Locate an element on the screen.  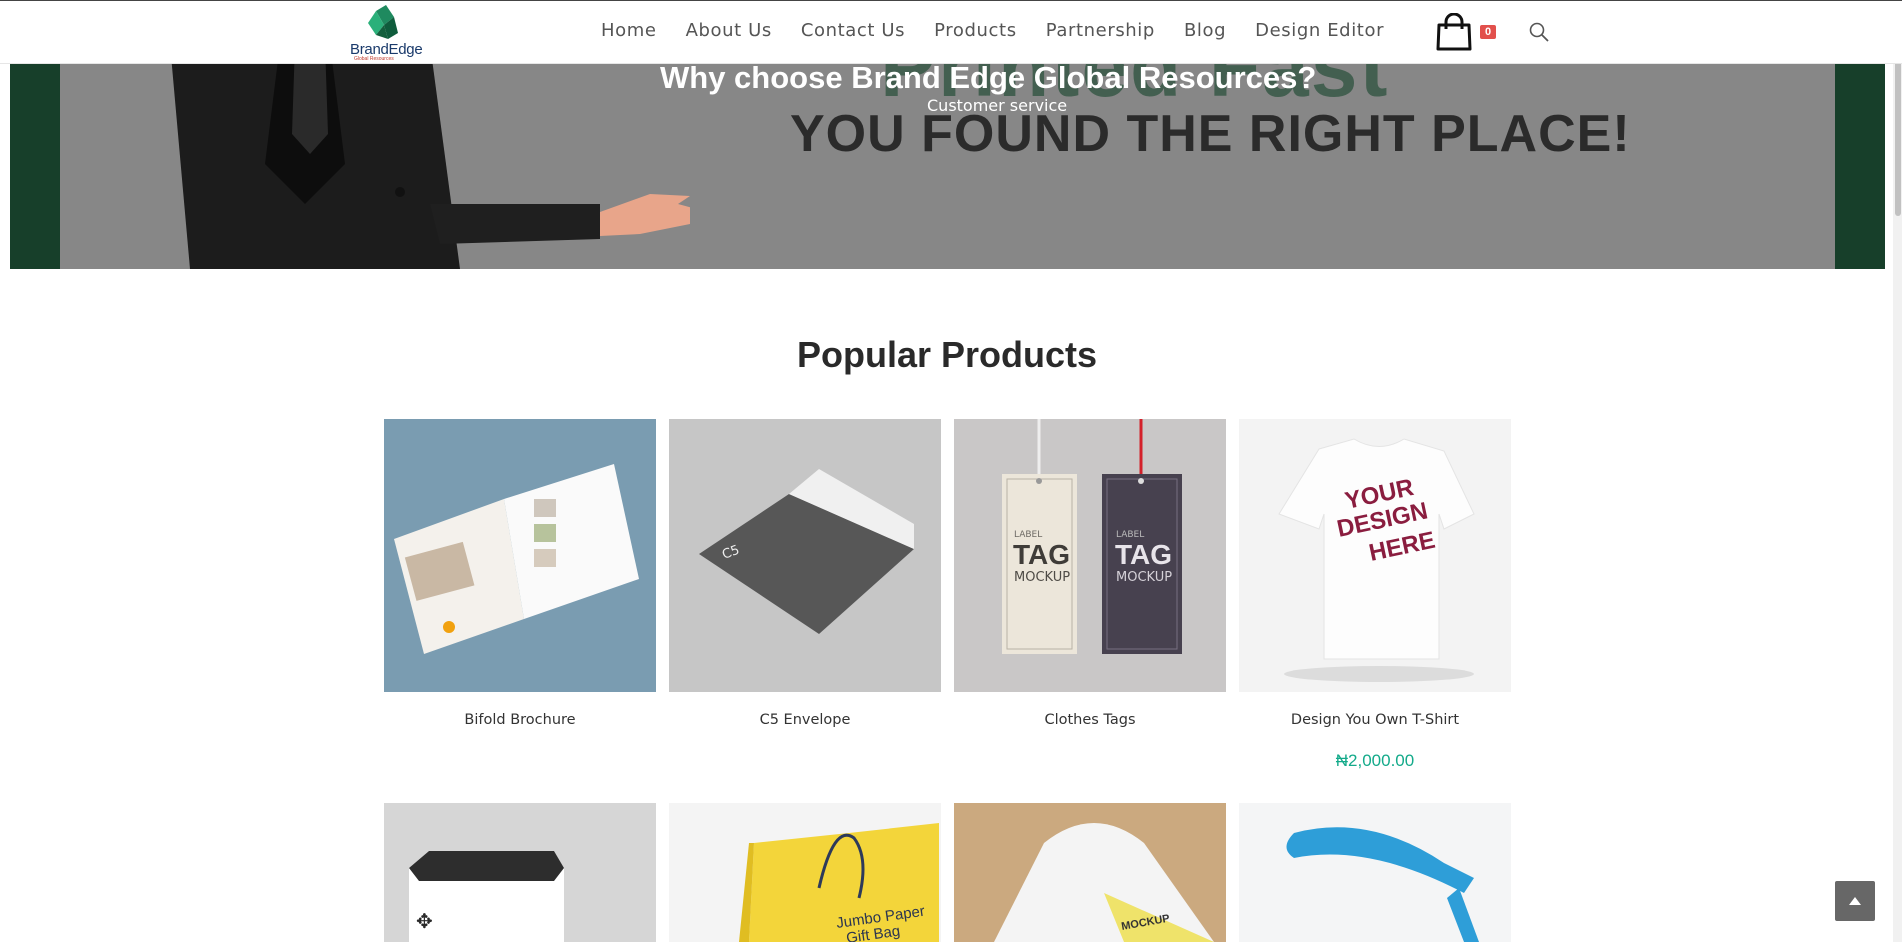
product-card is located at coordinates (1375, 872).